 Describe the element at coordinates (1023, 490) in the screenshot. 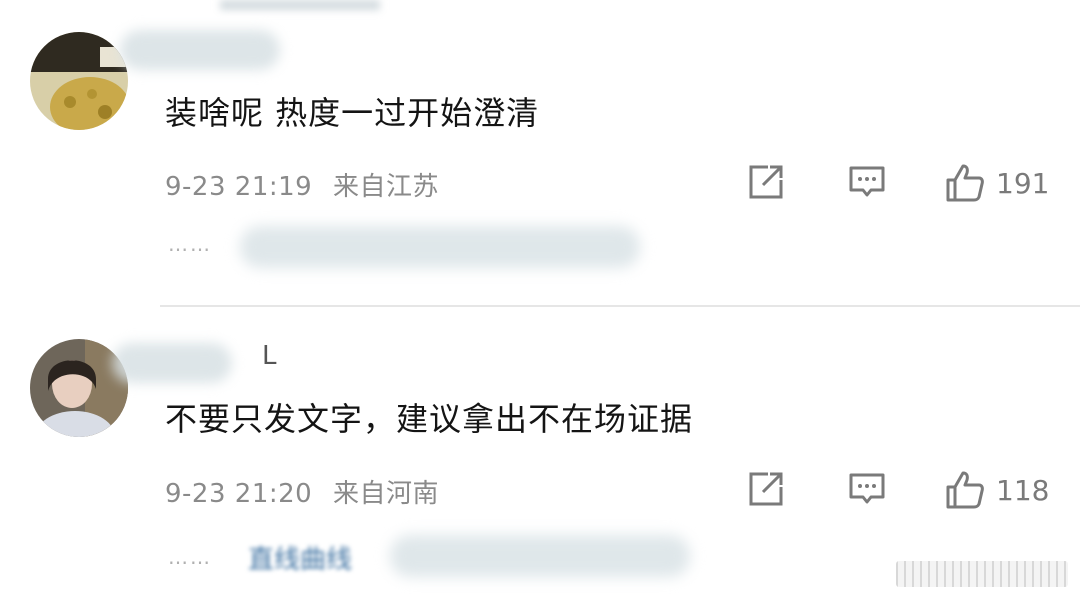

I see `like-count: 118` at that location.